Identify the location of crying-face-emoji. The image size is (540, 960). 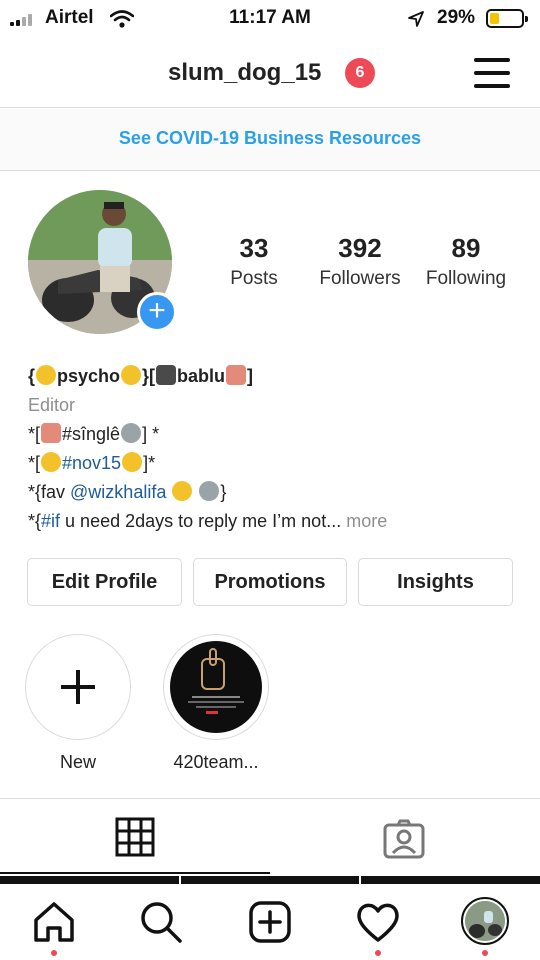
(132, 462).